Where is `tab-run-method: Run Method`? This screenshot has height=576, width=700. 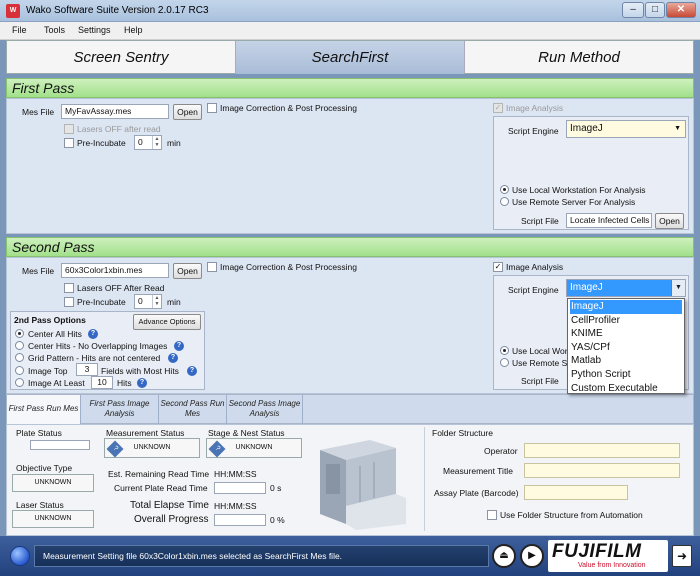 tab-run-method: Run Method is located at coordinates (579, 57).